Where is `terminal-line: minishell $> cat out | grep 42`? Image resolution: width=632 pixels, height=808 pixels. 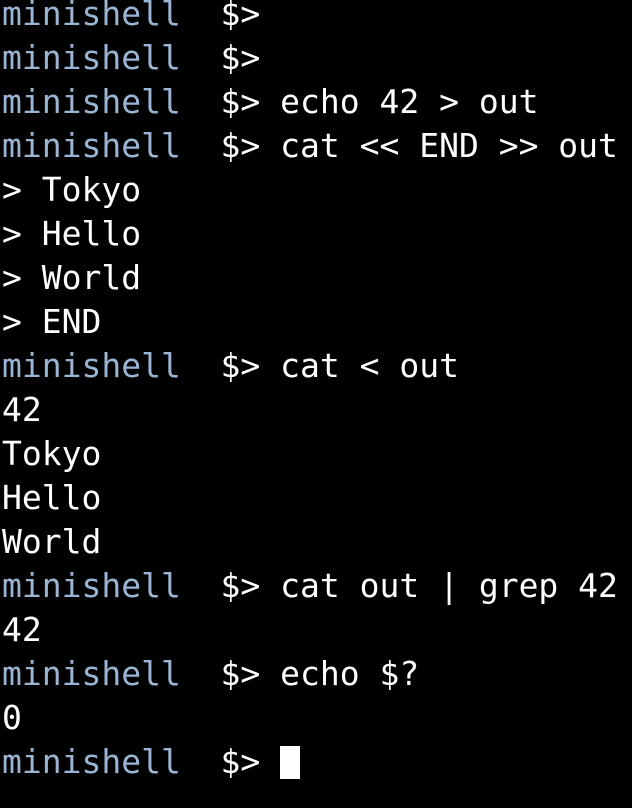
terminal-line: minishell $> cat out | grep 42 is located at coordinates (317, 586).